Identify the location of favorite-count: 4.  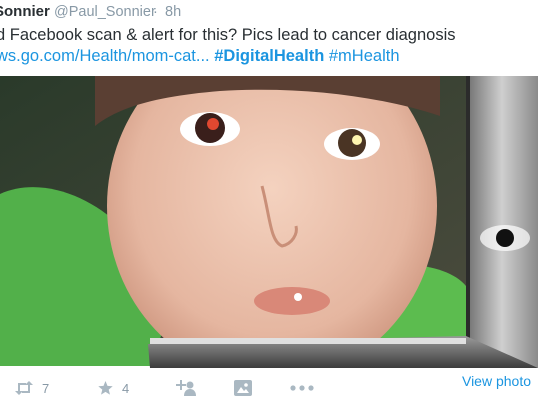
(126, 388).